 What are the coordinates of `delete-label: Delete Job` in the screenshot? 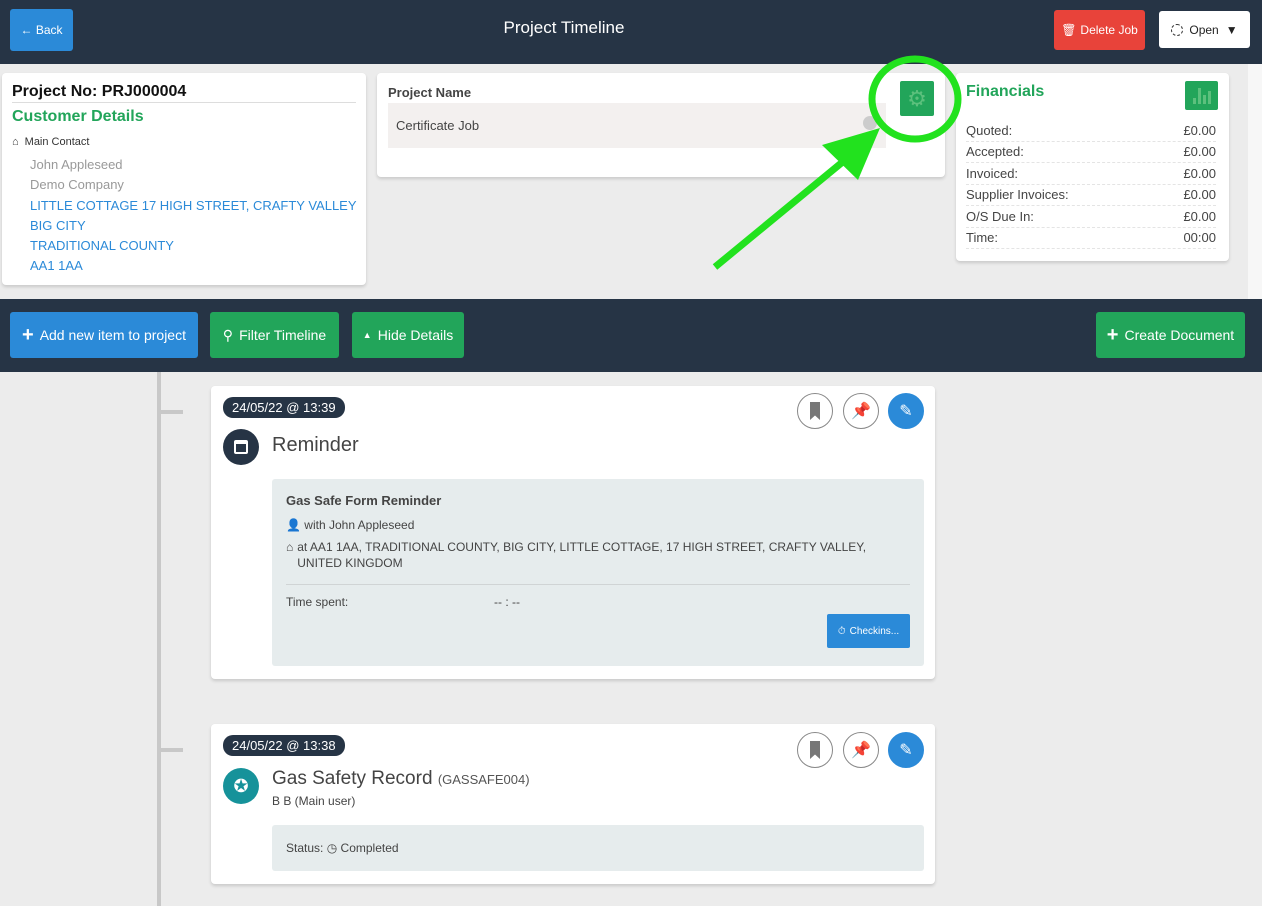 It's located at (1109, 30).